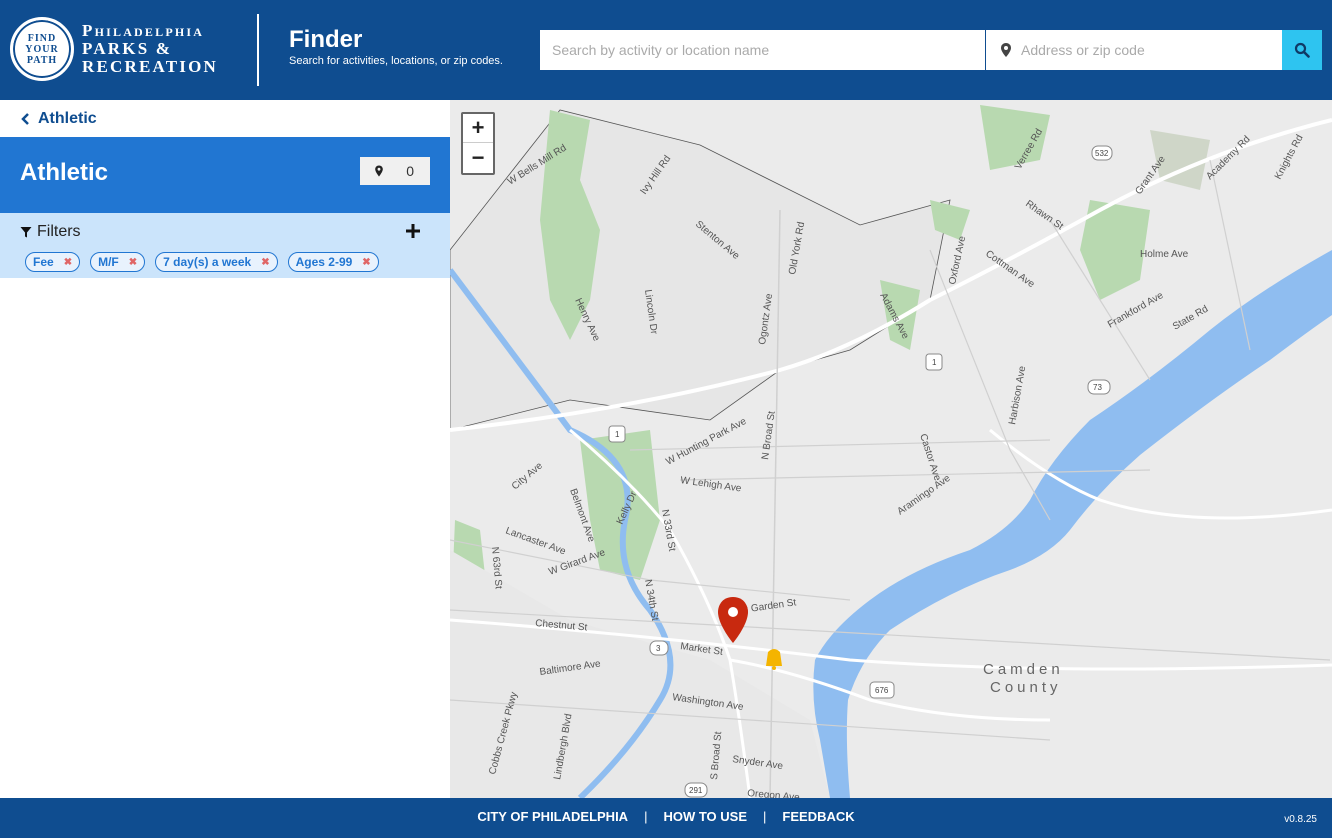 This screenshot has width=1332, height=838. I want to click on street-label: Knights Rd, so click(1289, 157).